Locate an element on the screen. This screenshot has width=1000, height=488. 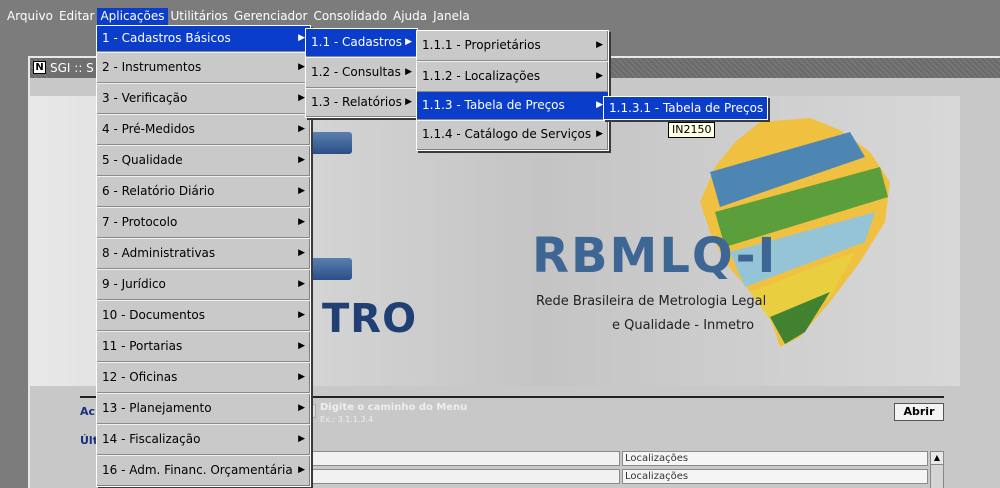
menu-item-label: 13 - Planejamento is located at coordinates (157, 408).